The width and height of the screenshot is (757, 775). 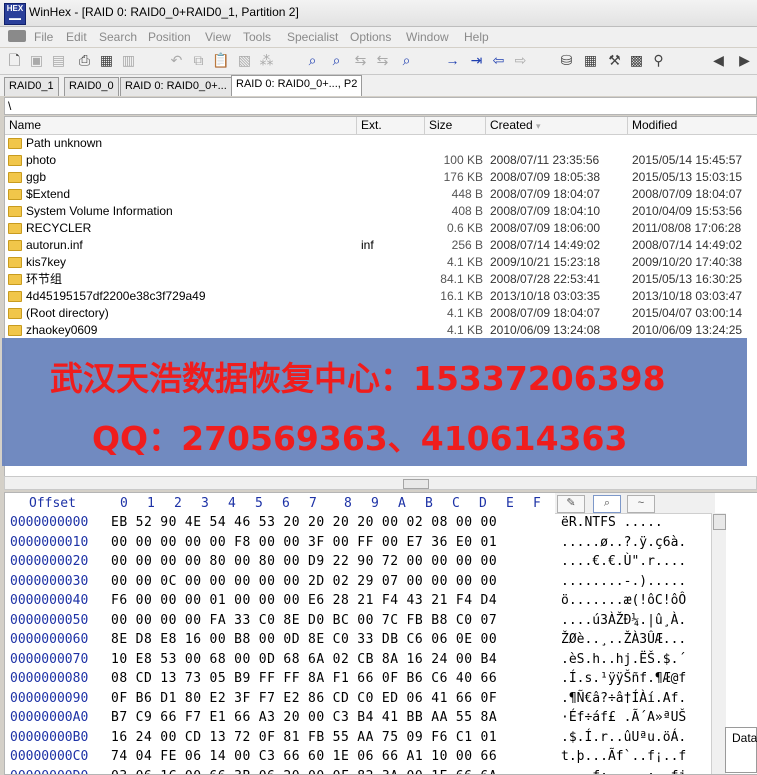 I want to click on hex-ascii: .¶Ñ€â?÷â†ÍÀí.Af., so click(x=623, y=698).